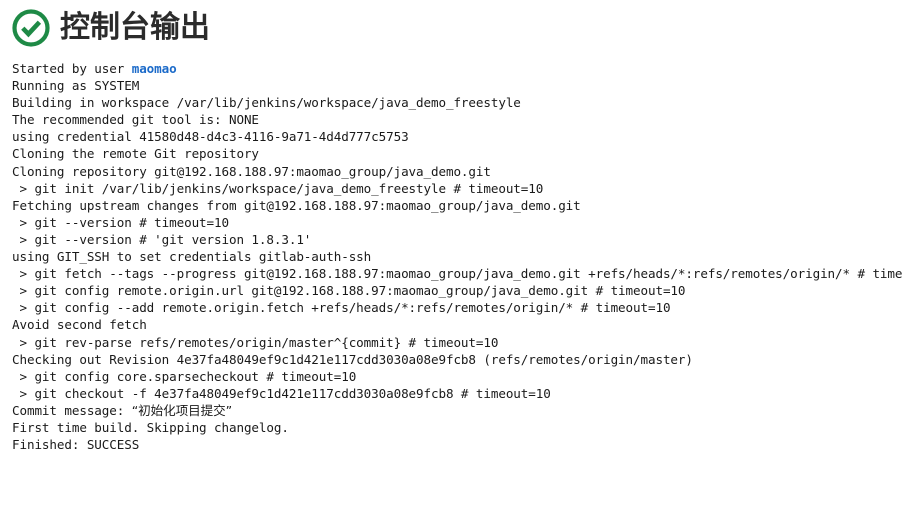  I want to click on console-line: Finished: SUCCESS, so click(457, 444).